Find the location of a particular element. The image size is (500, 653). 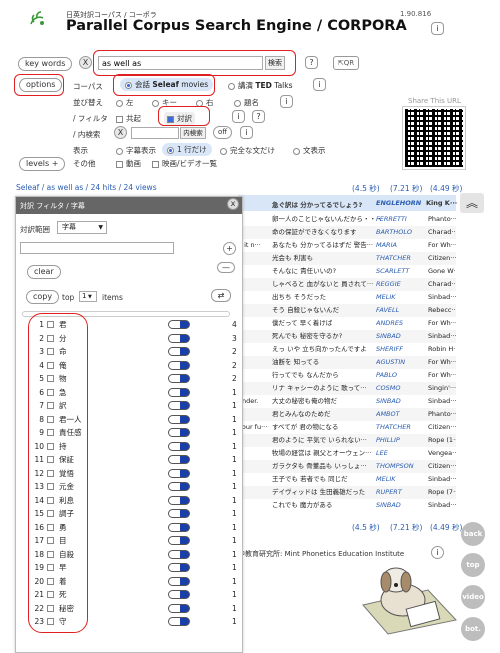

filter-item: 17 目 1 is located at coordinates (137, 541).